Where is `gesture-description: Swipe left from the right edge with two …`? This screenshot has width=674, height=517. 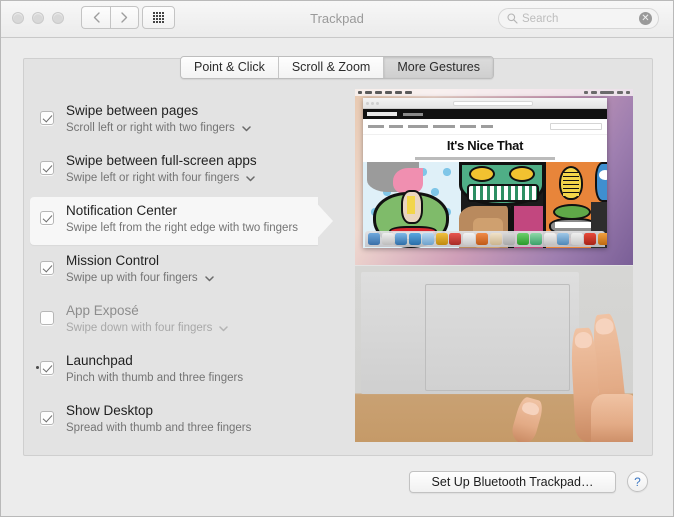
gesture-description: Swipe left from the right edge with two … is located at coordinates (182, 228).